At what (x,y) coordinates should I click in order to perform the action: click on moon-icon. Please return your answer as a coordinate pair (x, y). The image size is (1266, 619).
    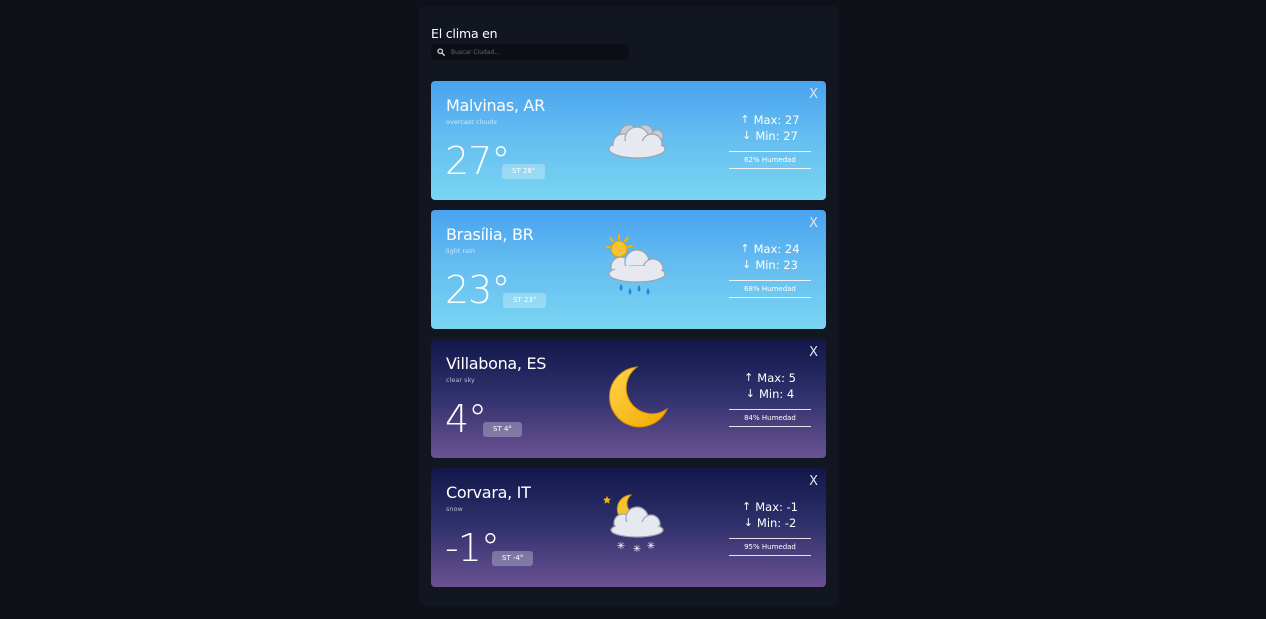
    Looking at the image, I should click on (637, 397).